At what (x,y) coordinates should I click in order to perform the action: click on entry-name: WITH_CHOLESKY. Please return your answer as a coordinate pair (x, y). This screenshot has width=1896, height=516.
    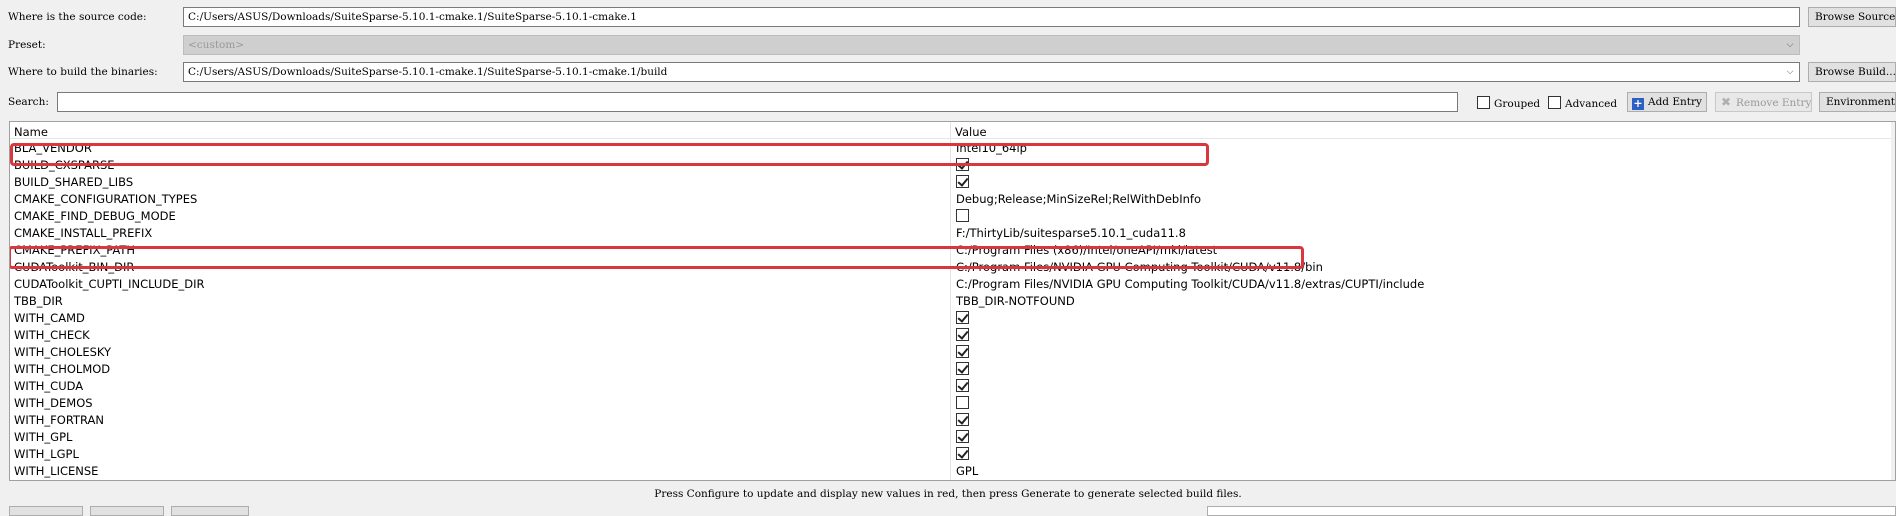
    Looking at the image, I should click on (63, 352).